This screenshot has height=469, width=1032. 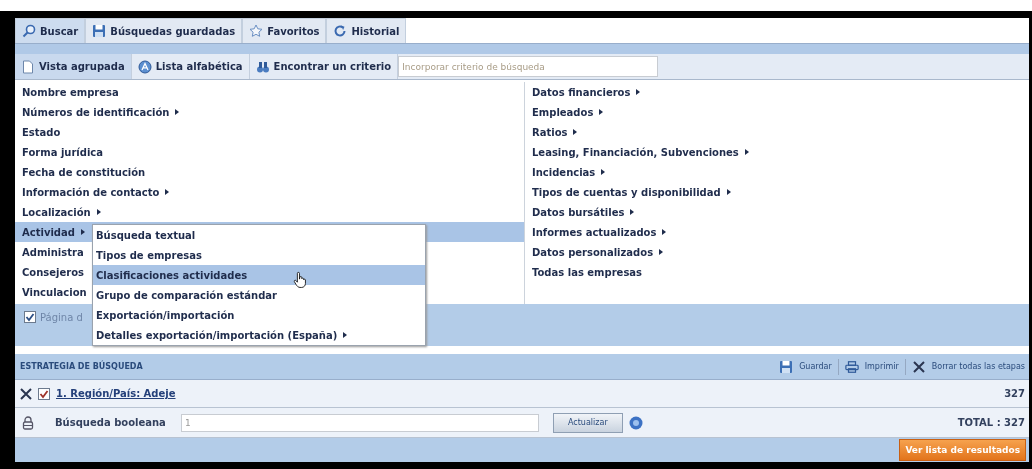 What do you see at coordinates (777, 152) in the screenshot?
I see `criterion-item: Leasing, Financiación, Subvenciones` at bounding box center [777, 152].